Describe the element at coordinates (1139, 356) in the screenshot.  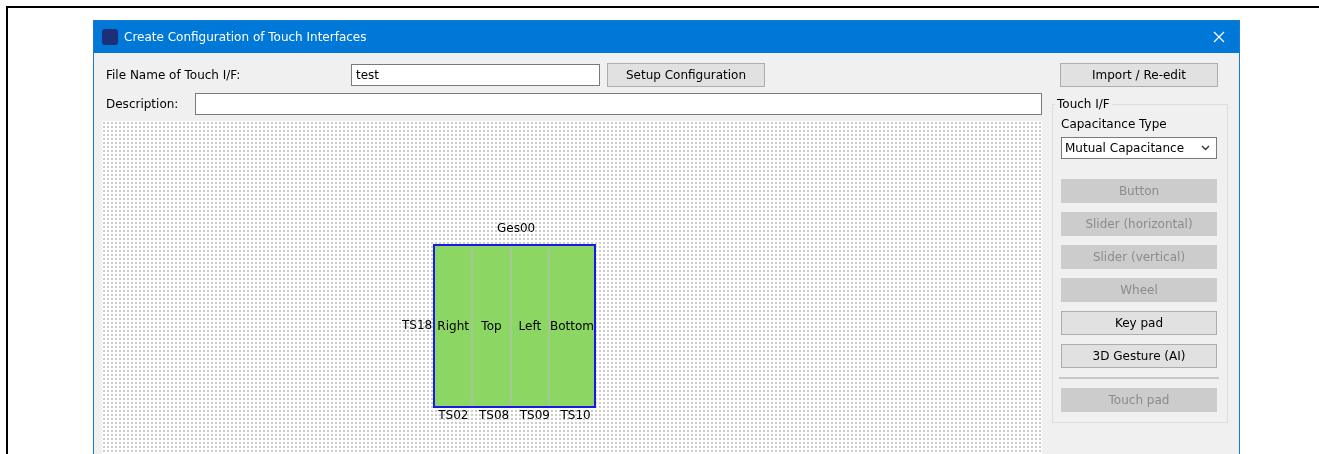
I see `palette-button: 3D Gesture (AI)` at that location.